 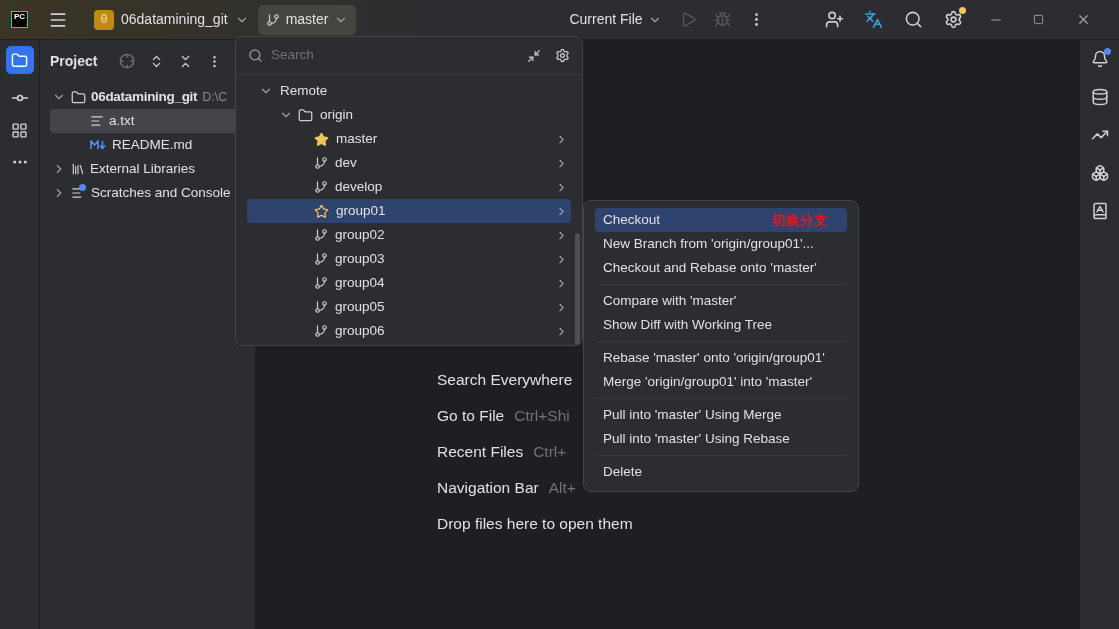 I want to click on branch-selector: master, so click(x=307, y=19).